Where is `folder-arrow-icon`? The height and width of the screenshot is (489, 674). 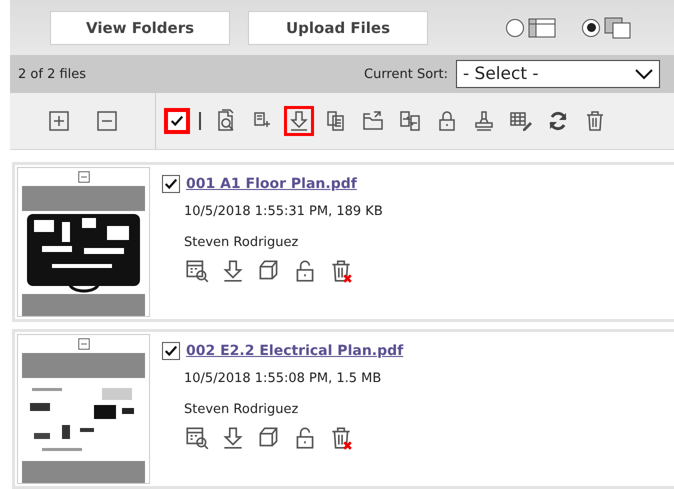 folder-arrow-icon is located at coordinates (373, 121).